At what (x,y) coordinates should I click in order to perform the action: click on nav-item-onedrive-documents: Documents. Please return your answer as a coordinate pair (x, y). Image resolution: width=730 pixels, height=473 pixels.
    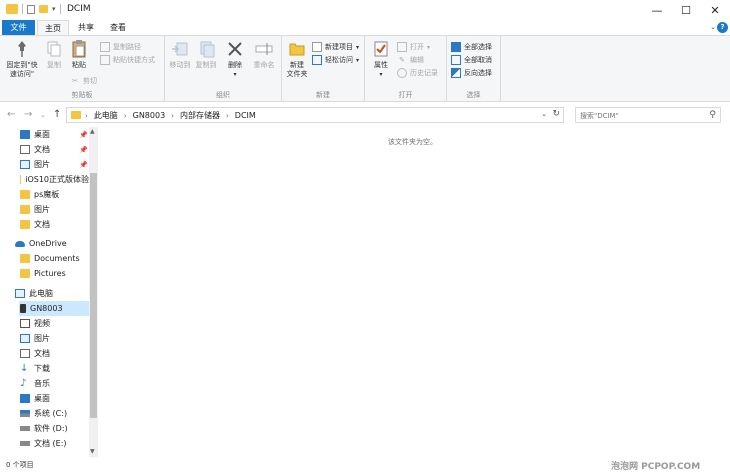
    Looking at the image, I should click on (50, 258).